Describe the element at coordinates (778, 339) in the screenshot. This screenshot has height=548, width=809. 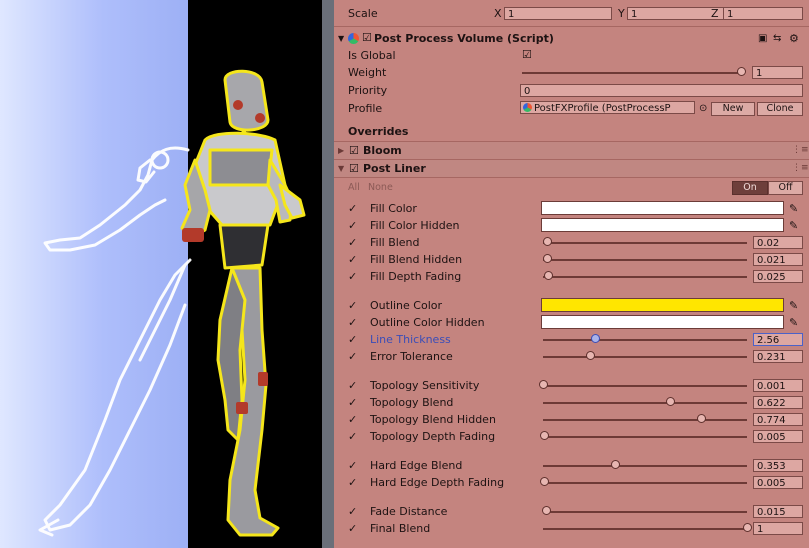
I see `param-value-field: 2.56` at that location.